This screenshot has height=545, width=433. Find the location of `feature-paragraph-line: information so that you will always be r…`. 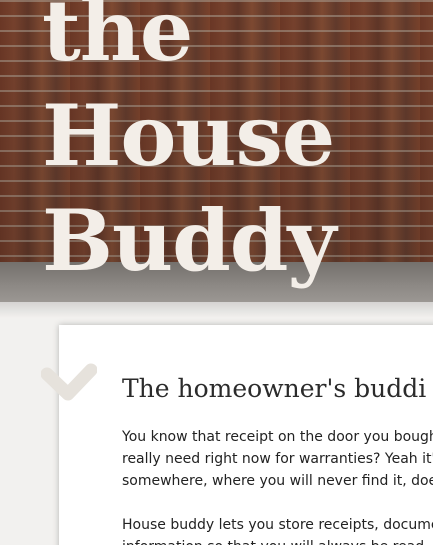

feature-paragraph-line: information so that you will always be r… is located at coordinates (277, 540).